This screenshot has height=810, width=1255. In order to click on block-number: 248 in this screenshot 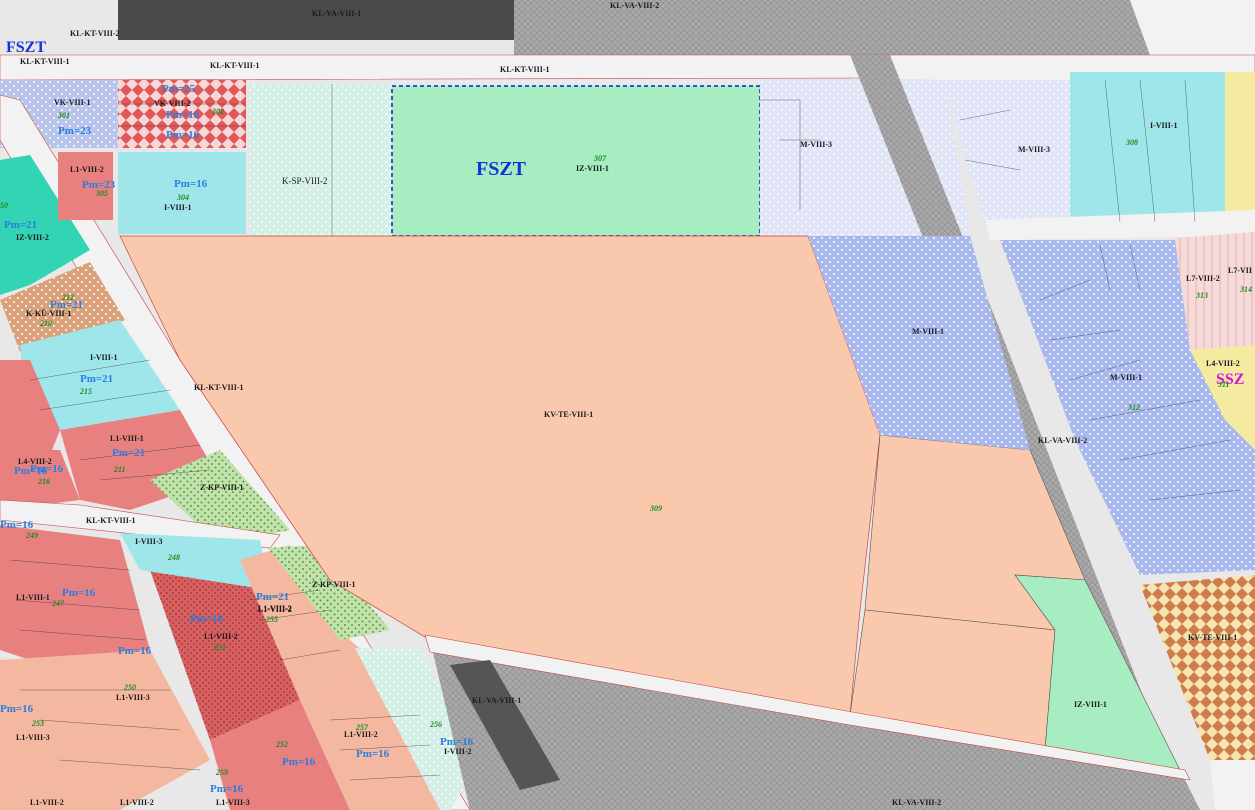, I will do `click(173, 557)`.